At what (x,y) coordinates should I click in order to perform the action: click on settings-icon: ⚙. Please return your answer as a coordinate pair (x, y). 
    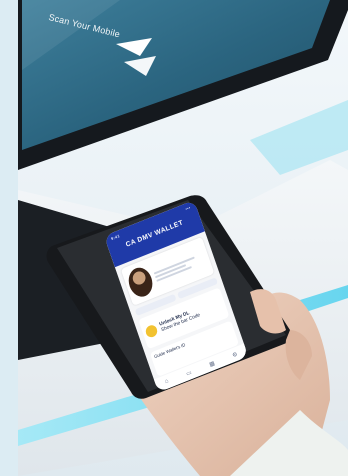
    Looking at the image, I should click on (235, 354).